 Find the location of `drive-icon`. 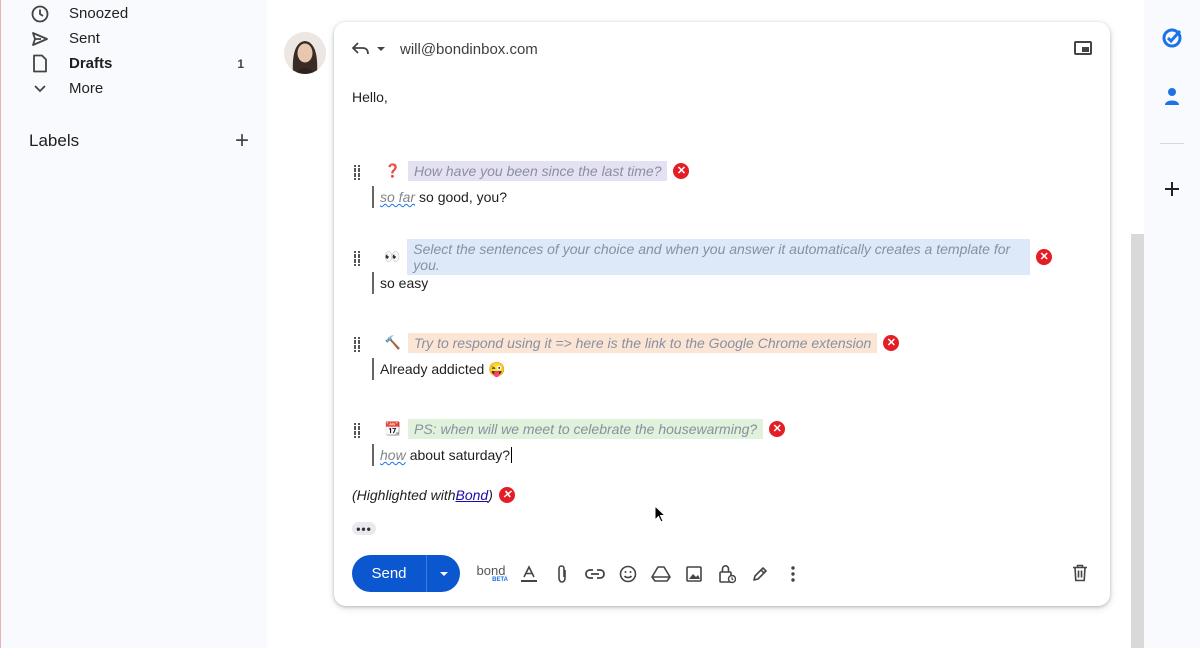

drive-icon is located at coordinates (661, 574).